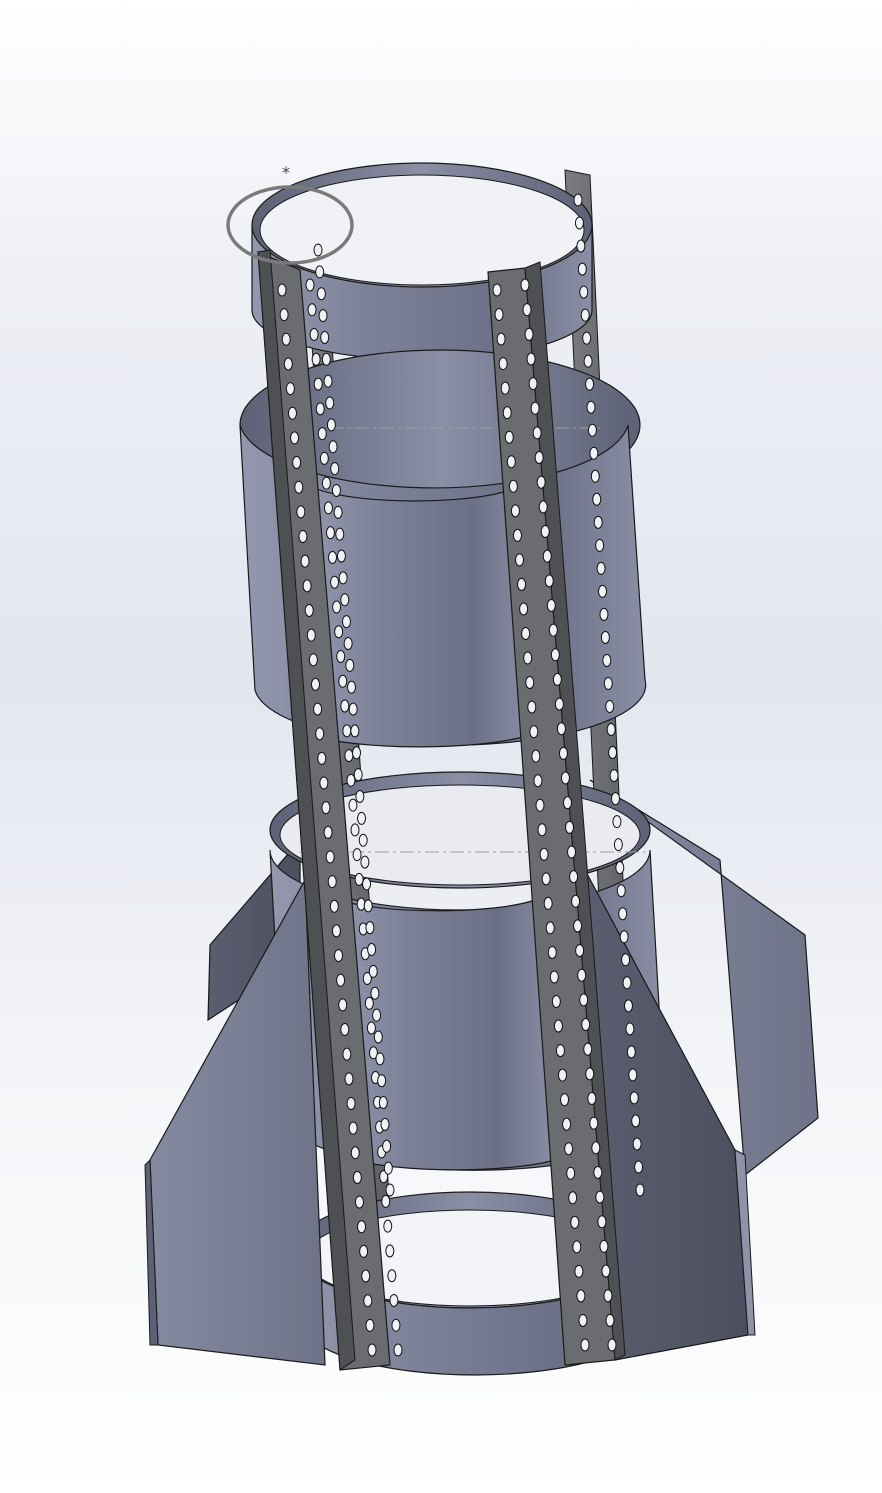 The width and height of the screenshot is (882, 1493). I want to click on band-upper-front, so click(417, 613).